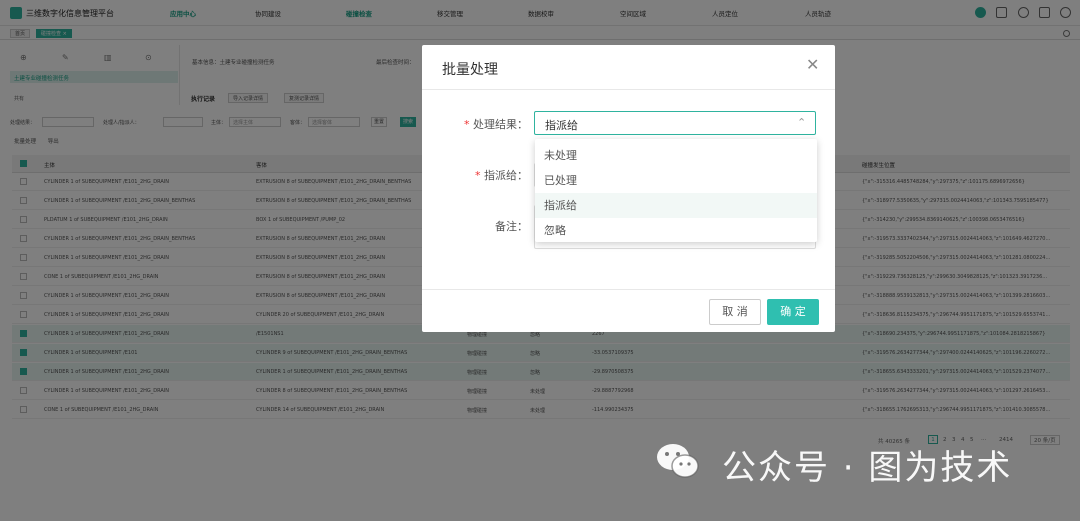  Describe the element at coordinates (676, 180) in the screenshot. I see `option-processed: 已处理` at that location.